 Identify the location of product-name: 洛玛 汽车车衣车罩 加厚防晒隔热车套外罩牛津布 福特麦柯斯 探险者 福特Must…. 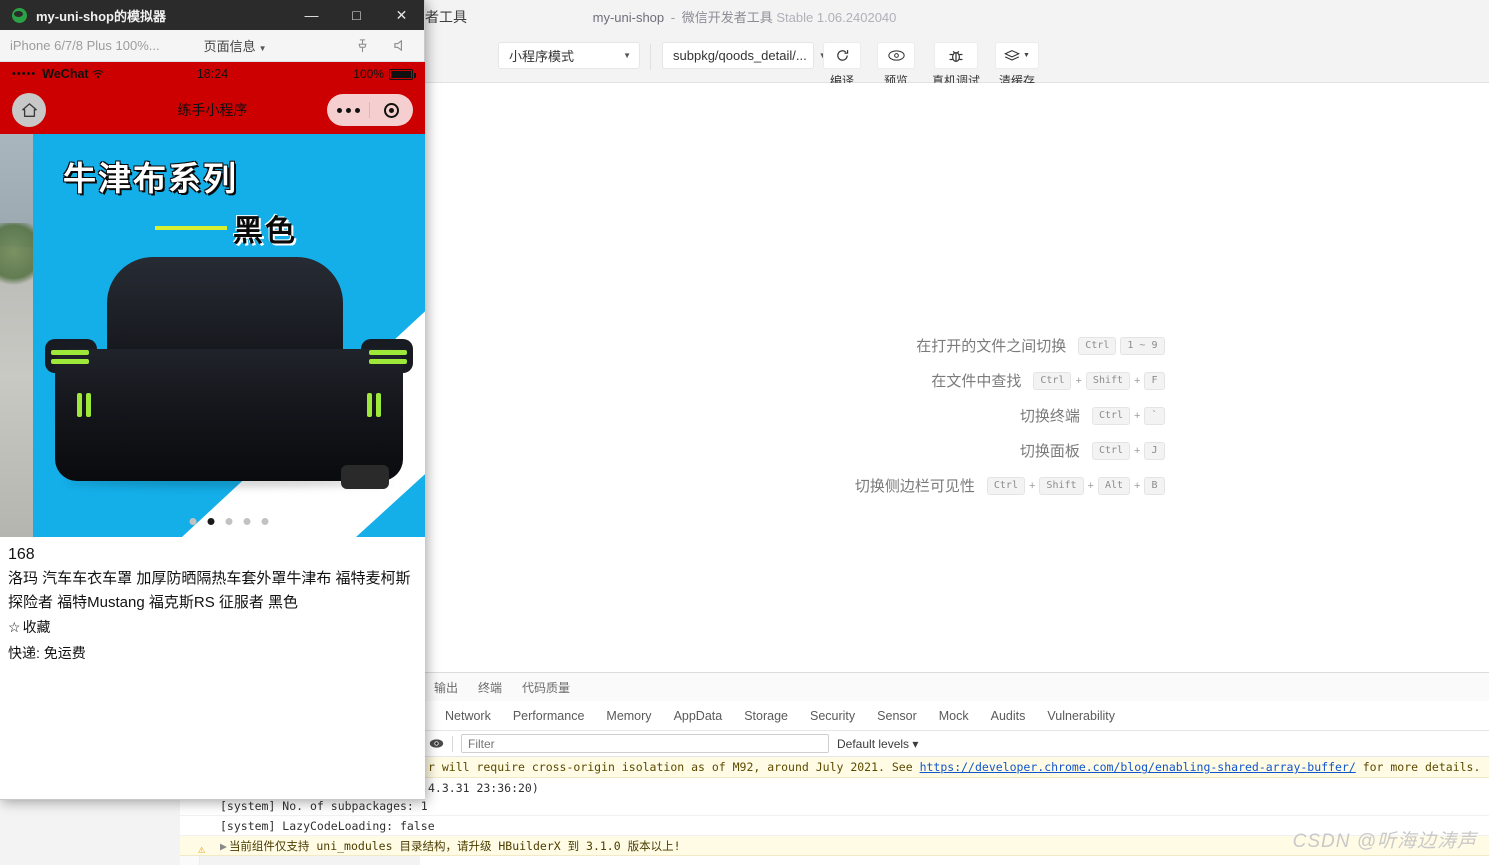
(209, 590).